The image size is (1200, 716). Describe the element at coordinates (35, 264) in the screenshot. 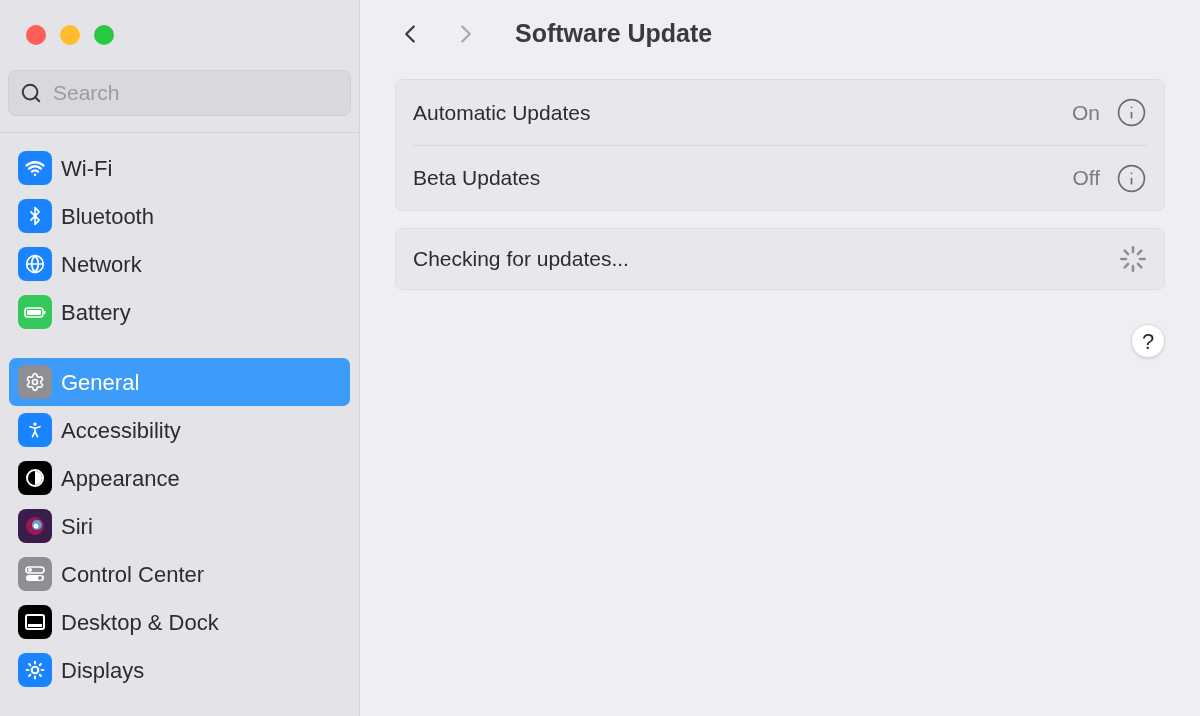

I see `network-icon` at that location.